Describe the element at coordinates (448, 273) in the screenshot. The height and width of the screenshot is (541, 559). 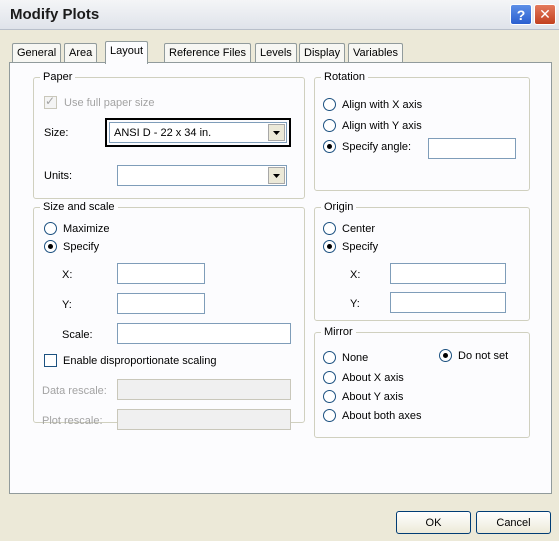
I see `origin-x-input` at that location.